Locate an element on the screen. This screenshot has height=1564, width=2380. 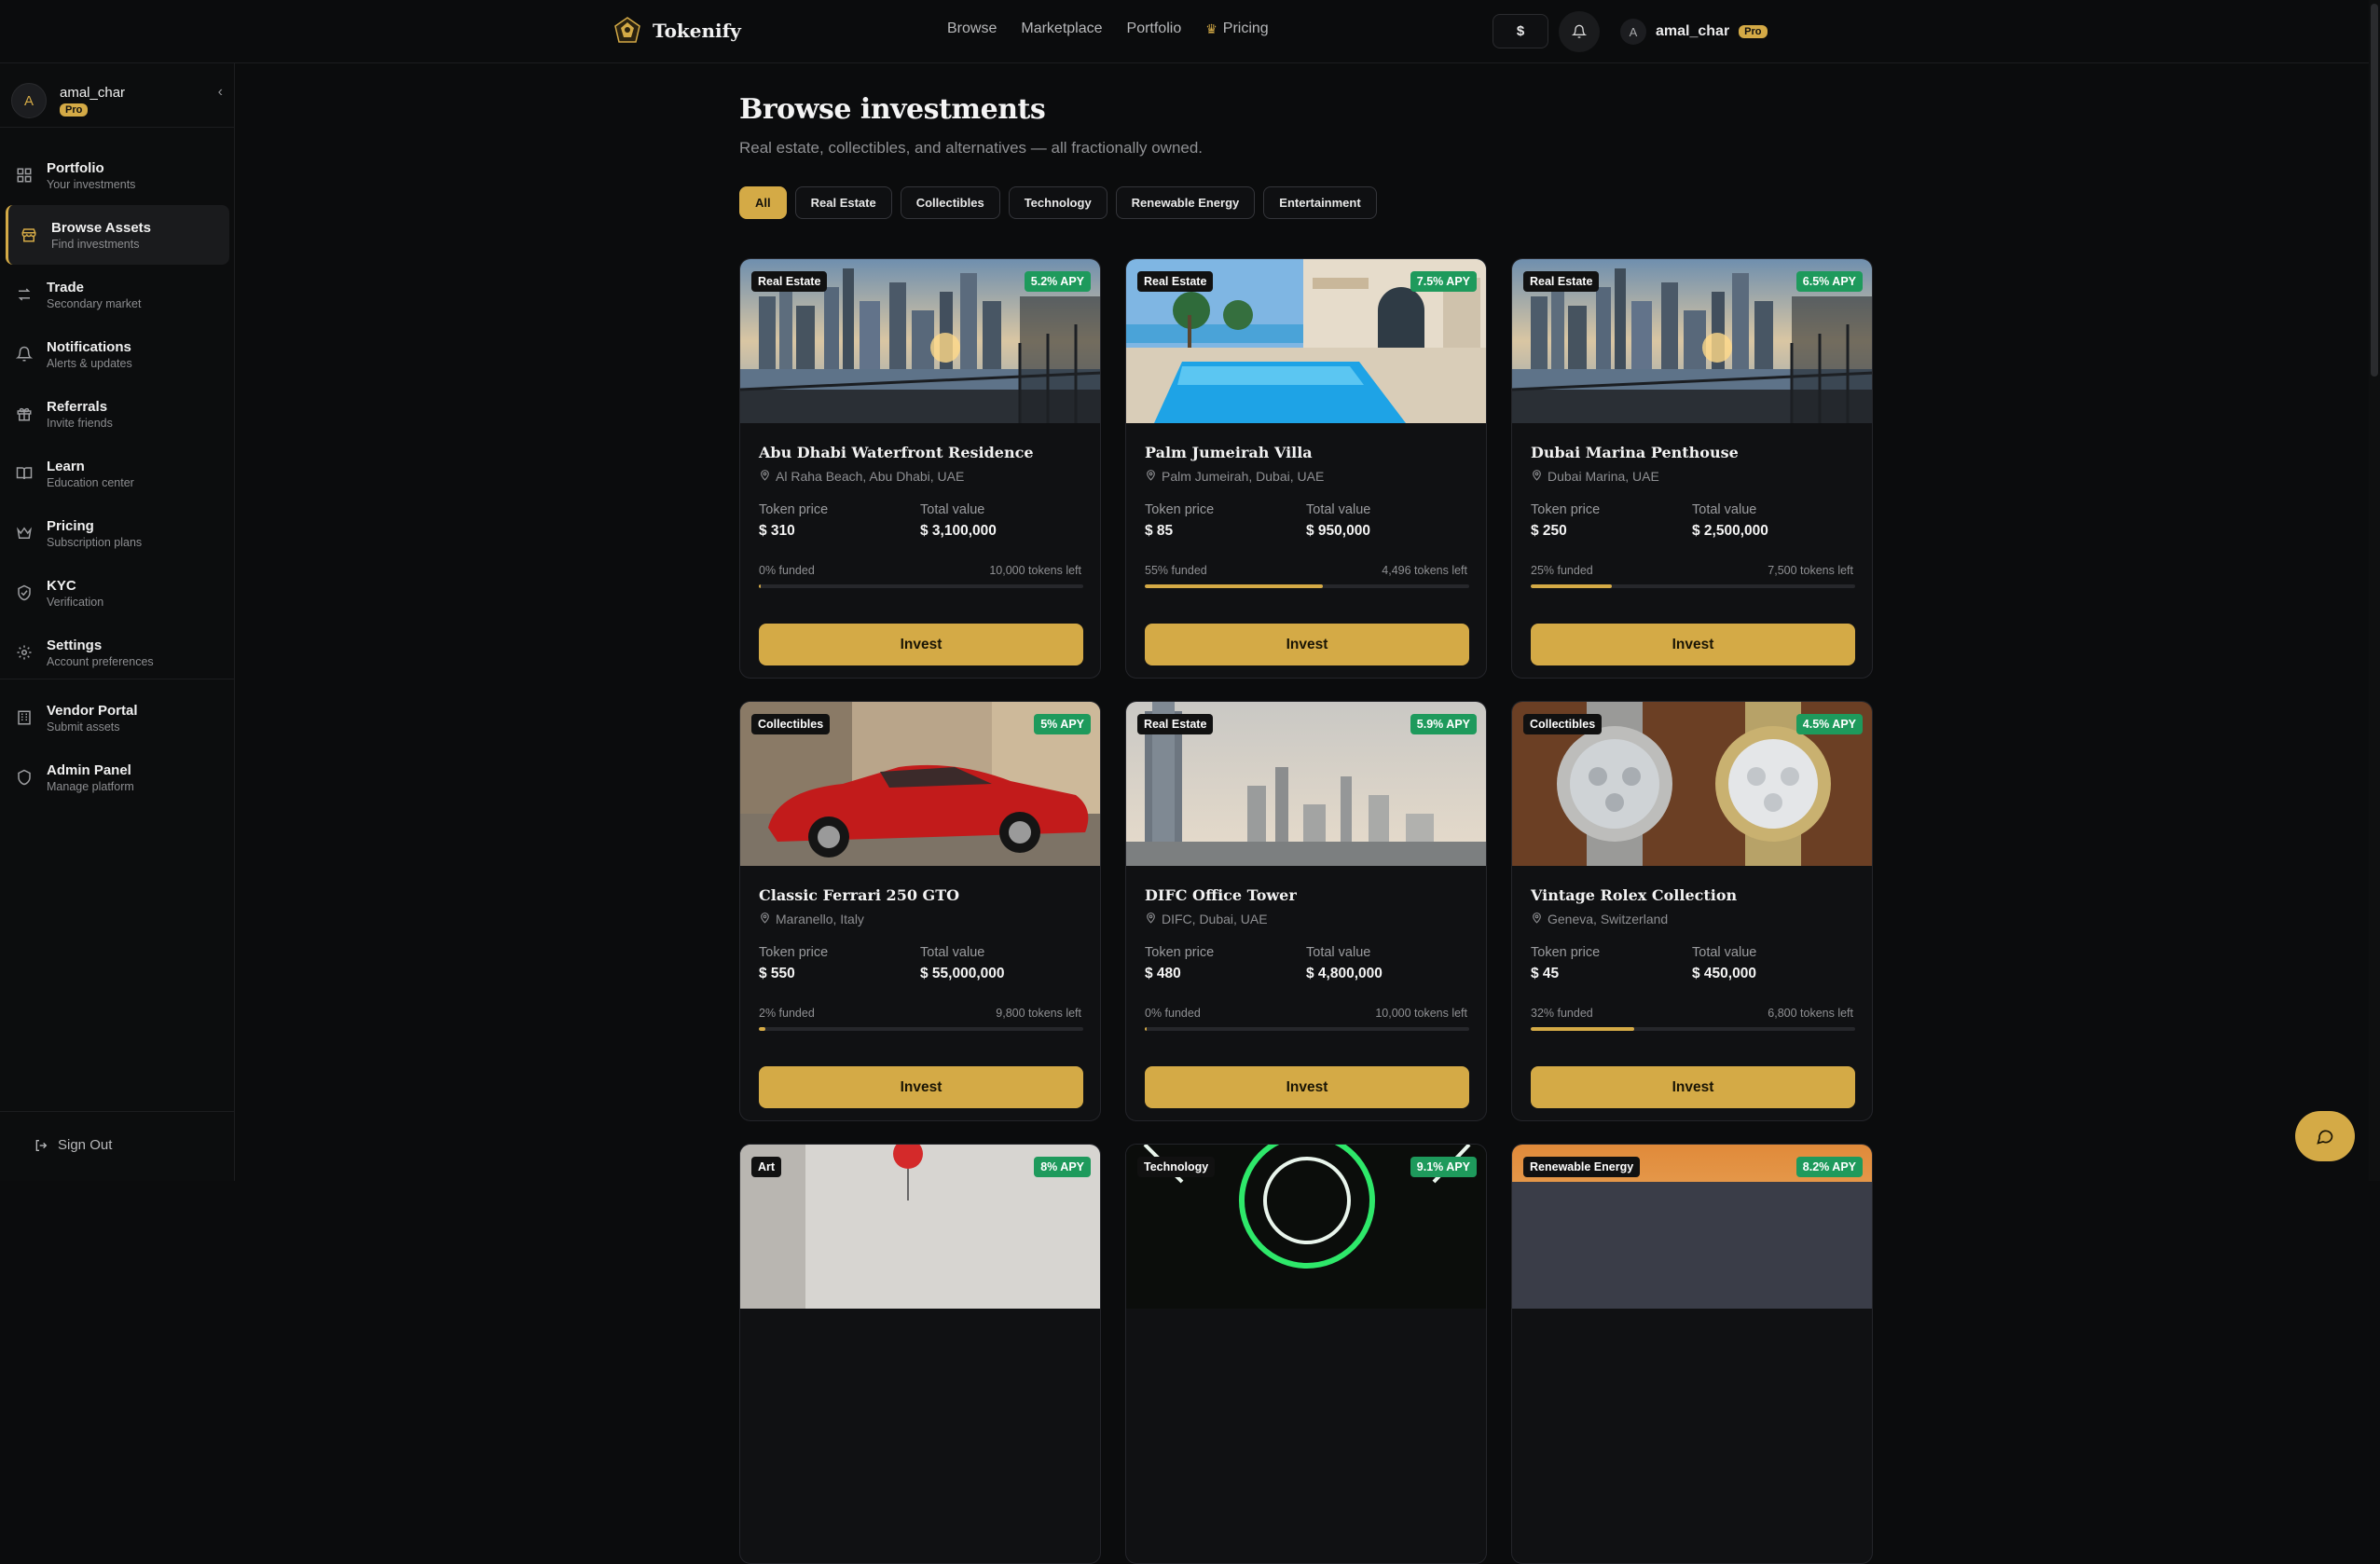
asset-card: Technology 9.1% APY is located at coordinates (1306, 1354).